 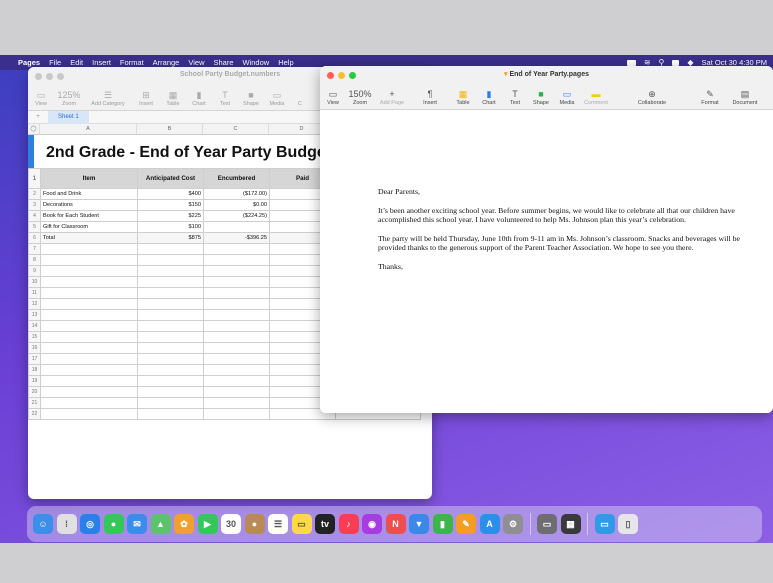 What do you see at coordinates (34, 392) in the screenshot?
I see `row-number: 20` at bounding box center [34, 392].